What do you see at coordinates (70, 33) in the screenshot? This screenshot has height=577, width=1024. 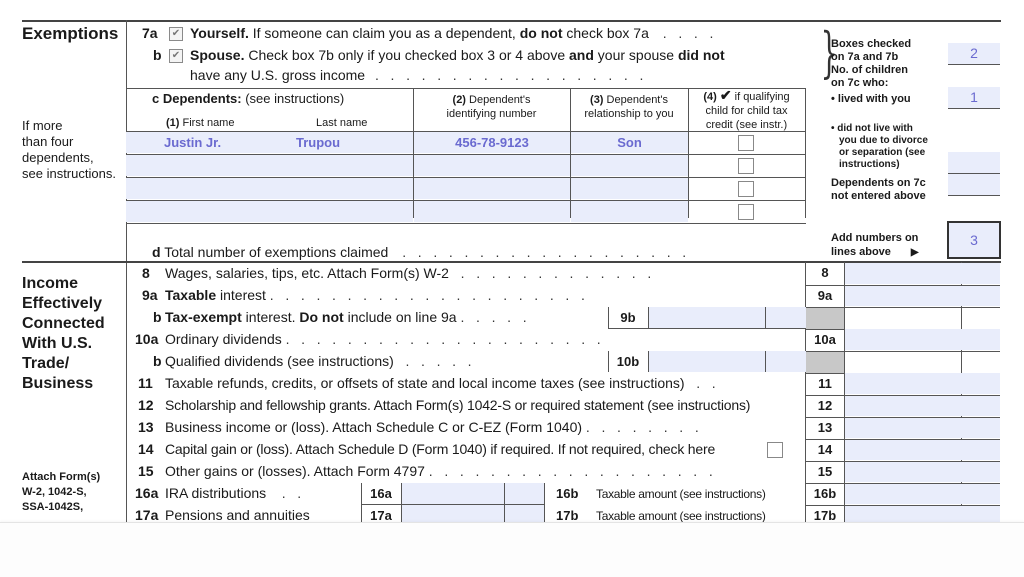 I see `exemptions-heading: Exemptions` at bounding box center [70, 33].